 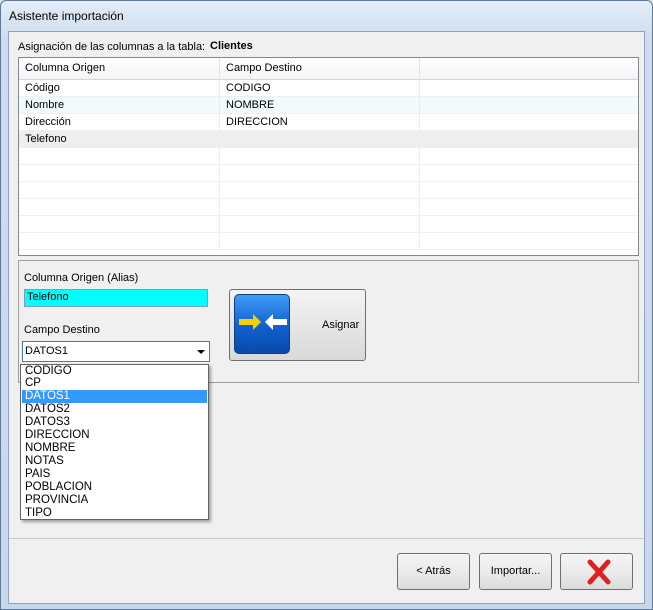 What do you see at coordinates (114, 383) in the screenshot?
I see `dropdown-option: CP` at bounding box center [114, 383].